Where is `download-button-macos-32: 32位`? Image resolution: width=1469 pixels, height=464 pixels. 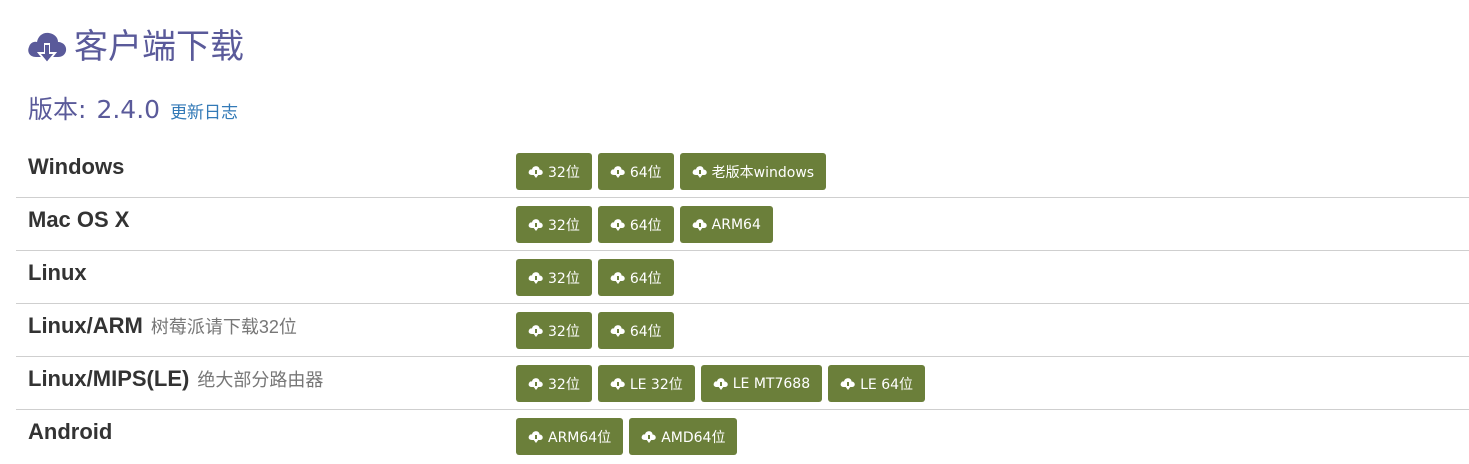
download-button-macos-32: 32位 is located at coordinates (554, 224).